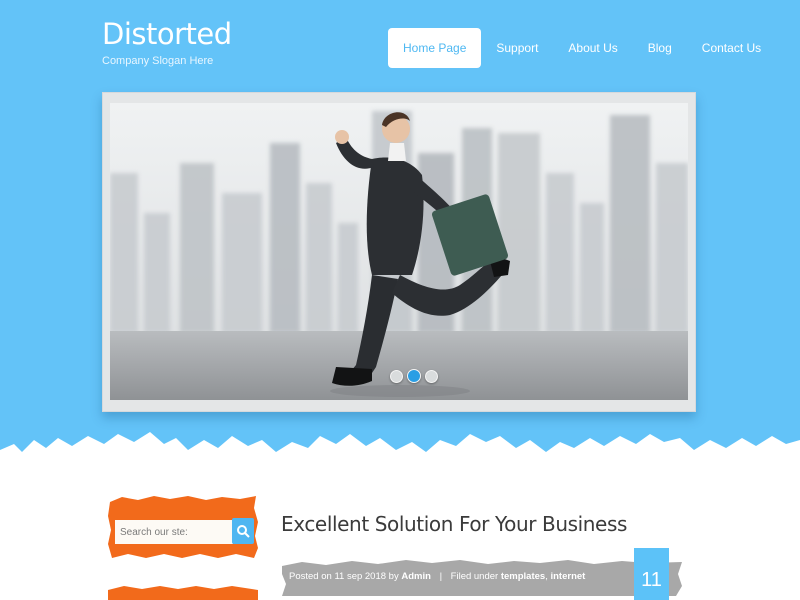 This screenshot has width=800, height=600. What do you see at coordinates (158, 61) in the screenshot?
I see `site-slogan: Company Slogan Here` at bounding box center [158, 61].